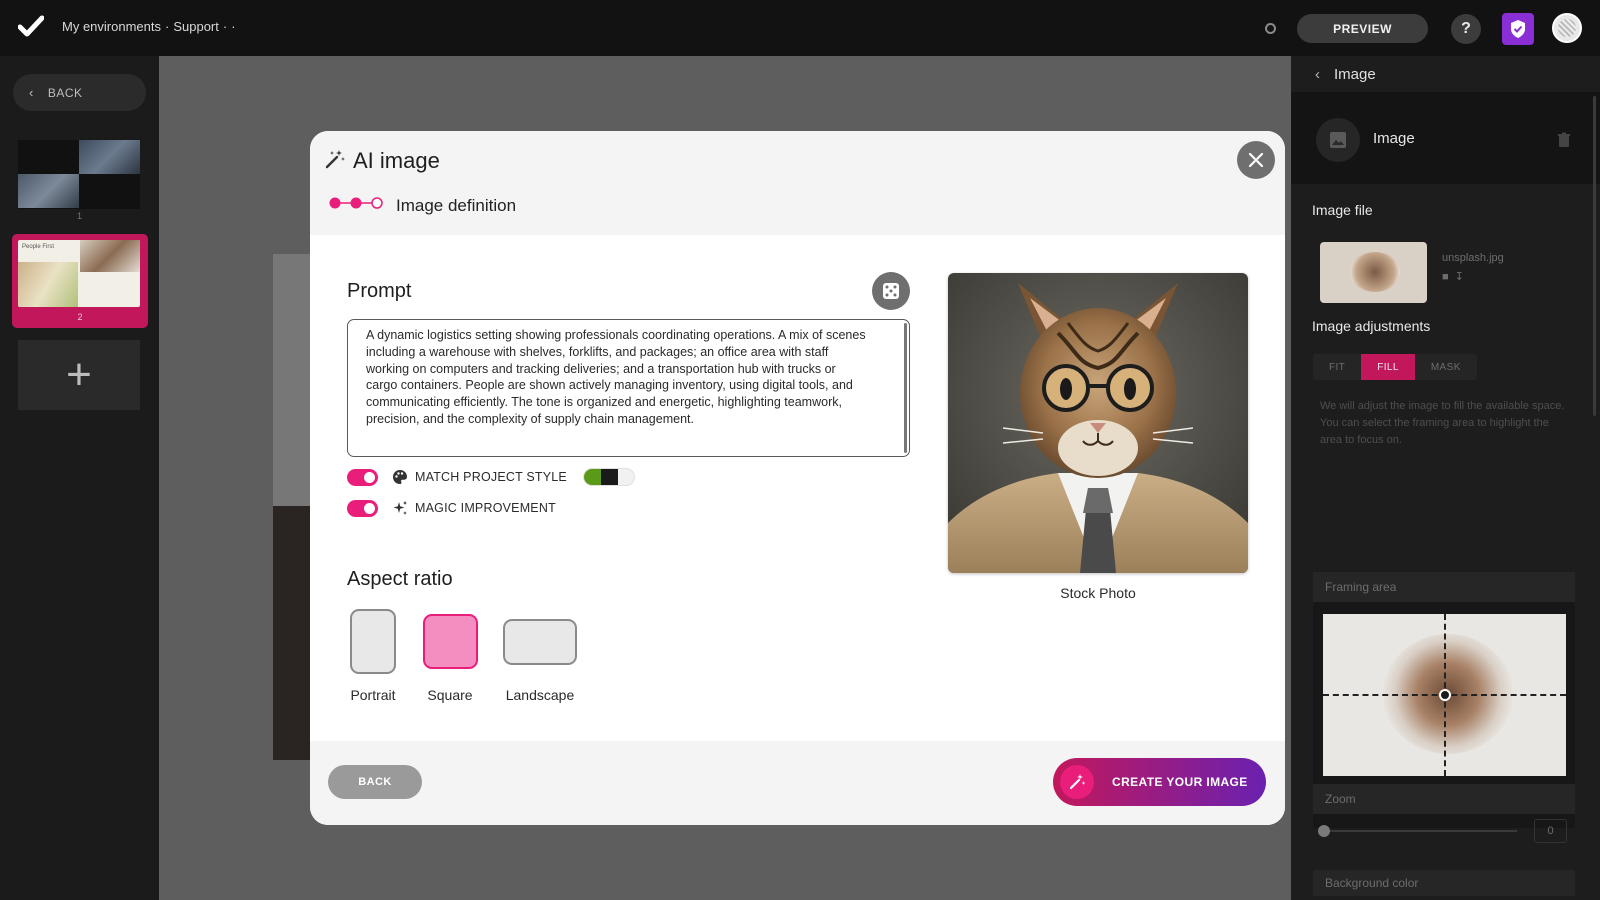 The image size is (1600, 900). I want to click on slide-preview: People First, so click(79, 273).